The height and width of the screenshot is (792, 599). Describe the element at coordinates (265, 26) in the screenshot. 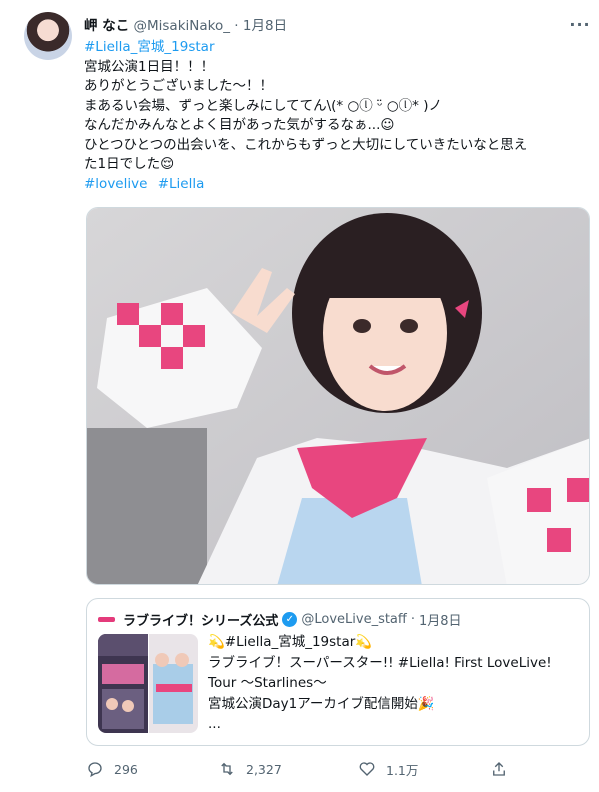

I see `tweet-date: 1月8日` at that location.